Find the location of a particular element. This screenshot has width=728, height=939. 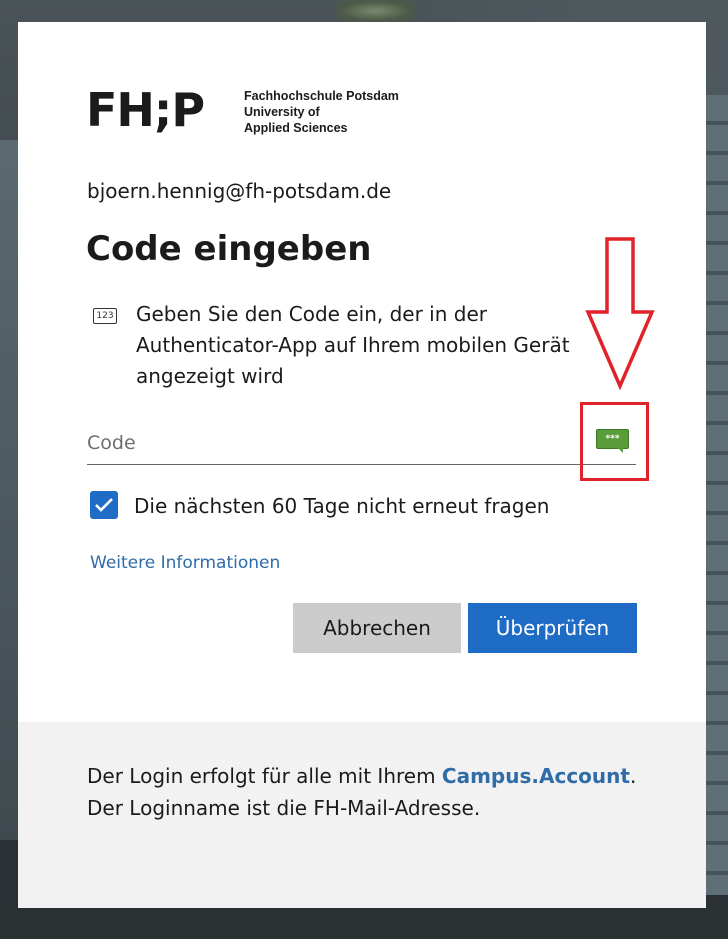

logo-mark: FH;P is located at coordinates (145, 110).